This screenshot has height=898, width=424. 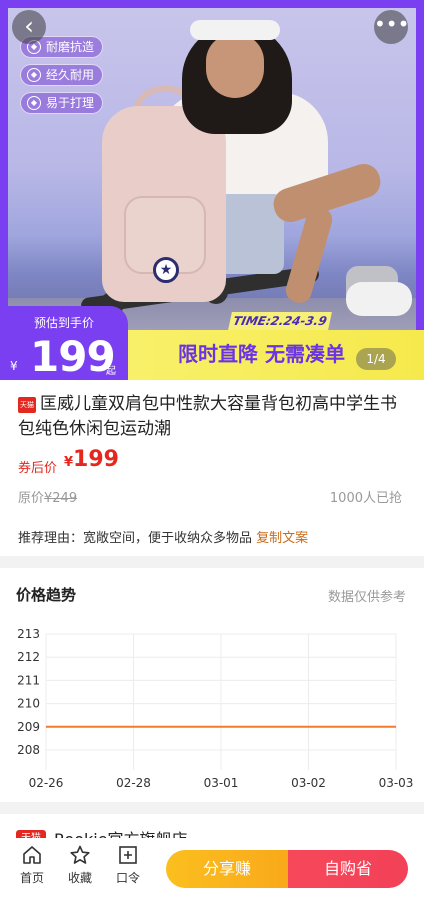 What do you see at coordinates (396, 783) in the screenshot?
I see `x-tick-label: 03-03` at bounding box center [396, 783].